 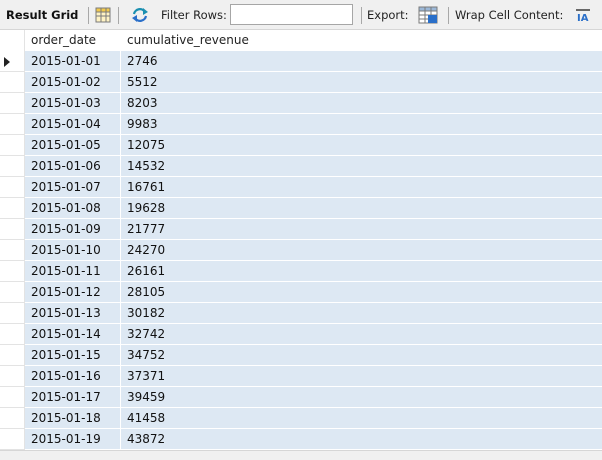 What do you see at coordinates (192, 40) in the screenshot?
I see `column-header-cumulative-revenue: cumulative_revenue` at bounding box center [192, 40].